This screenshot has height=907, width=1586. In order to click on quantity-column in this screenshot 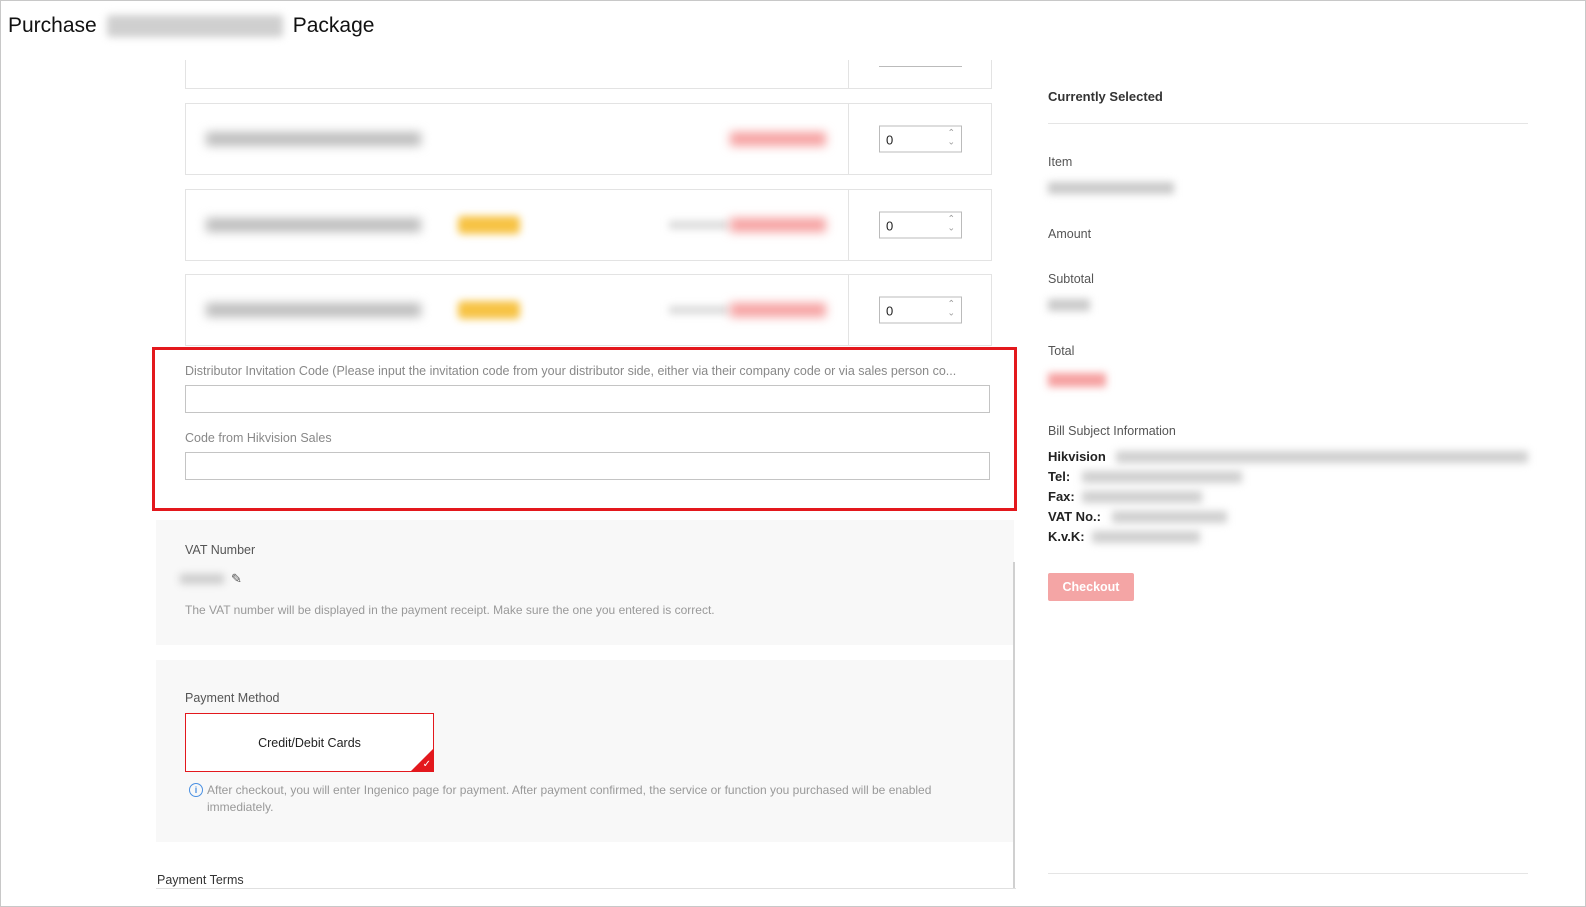, I will do `click(919, 74)`.